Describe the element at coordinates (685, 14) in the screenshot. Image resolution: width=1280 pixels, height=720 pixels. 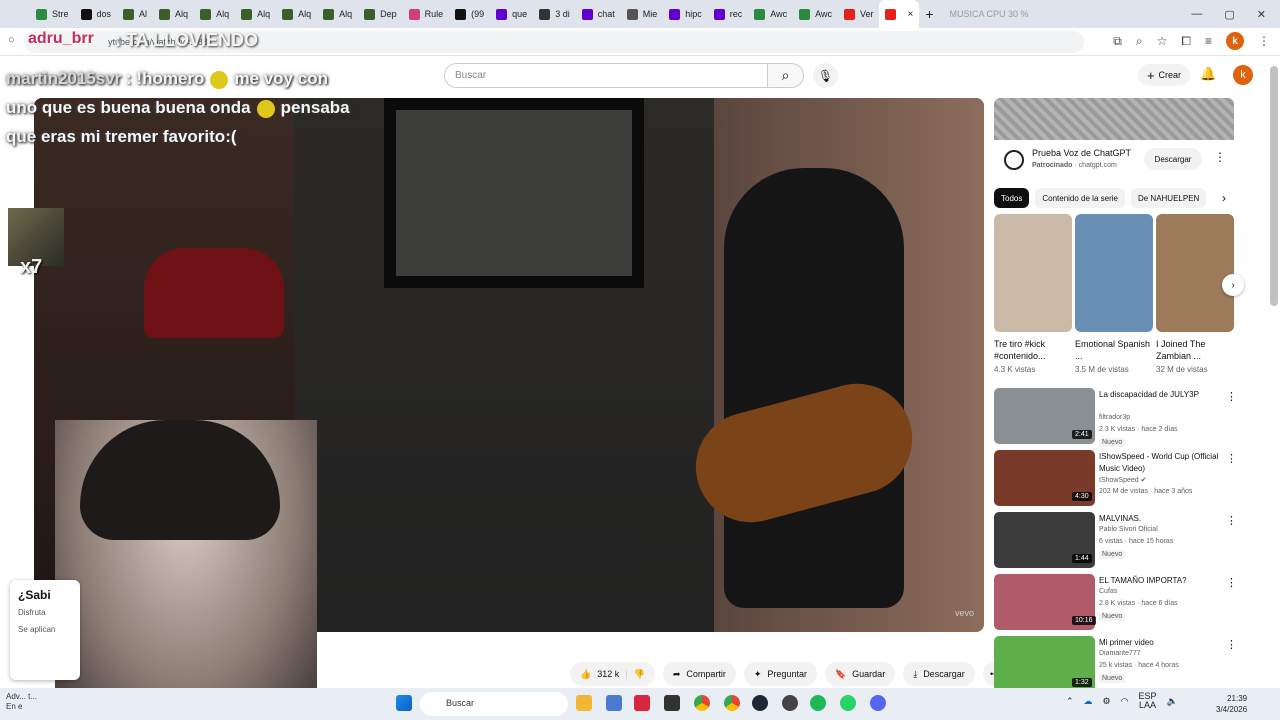
I see `browser-tab: hipc` at that location.